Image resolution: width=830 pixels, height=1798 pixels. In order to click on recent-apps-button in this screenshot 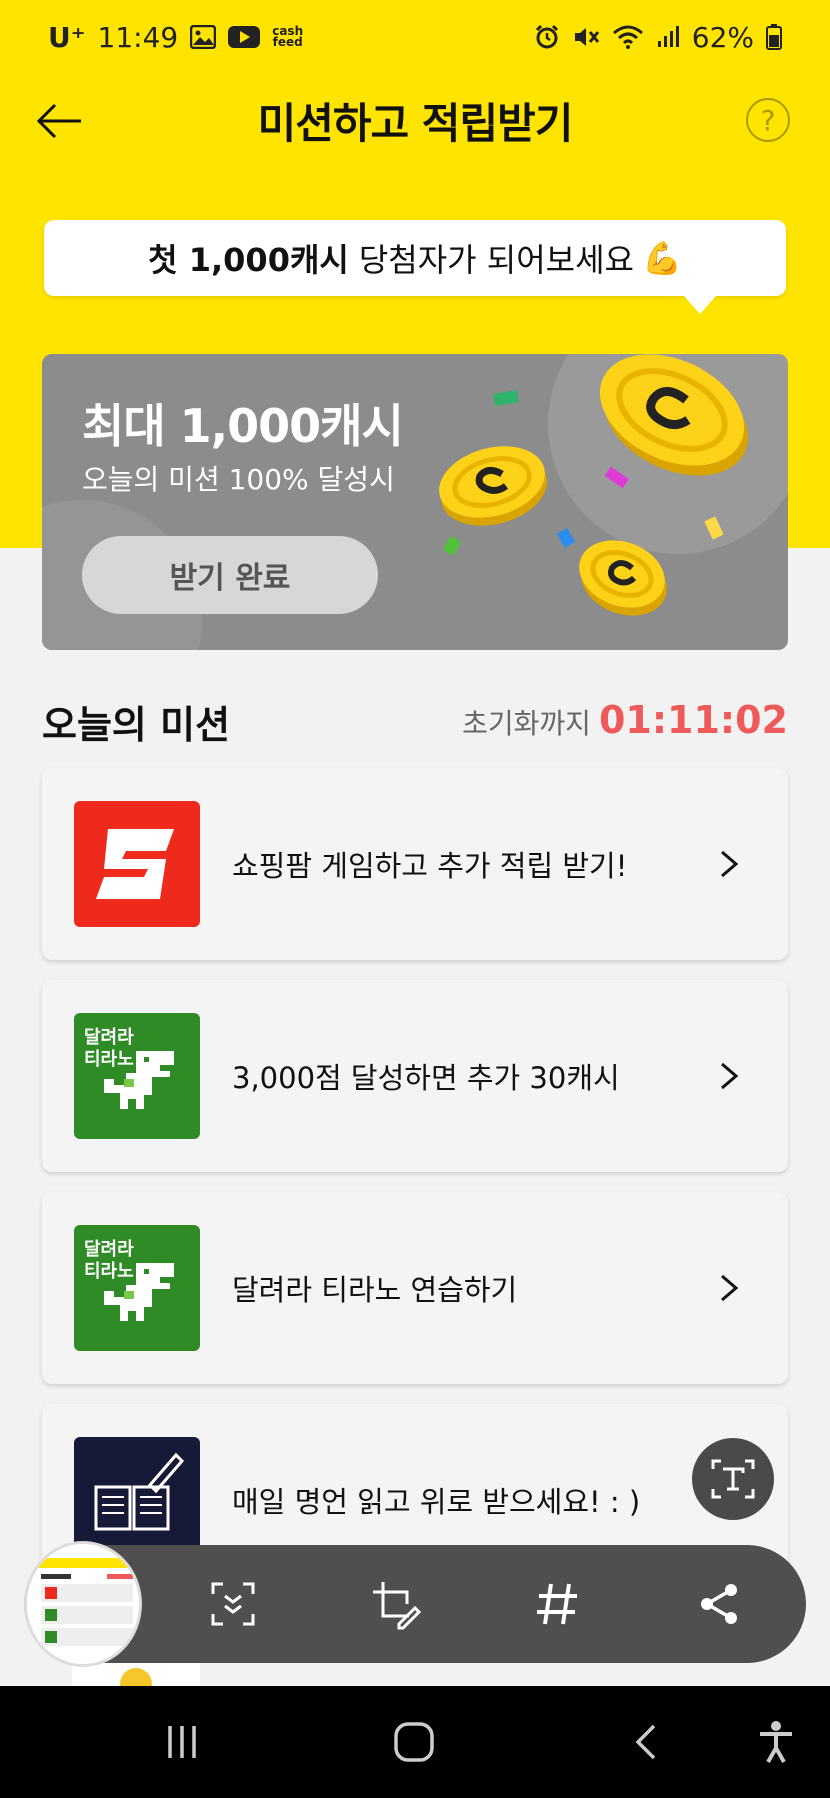, I will do `click(182, 1742)`.